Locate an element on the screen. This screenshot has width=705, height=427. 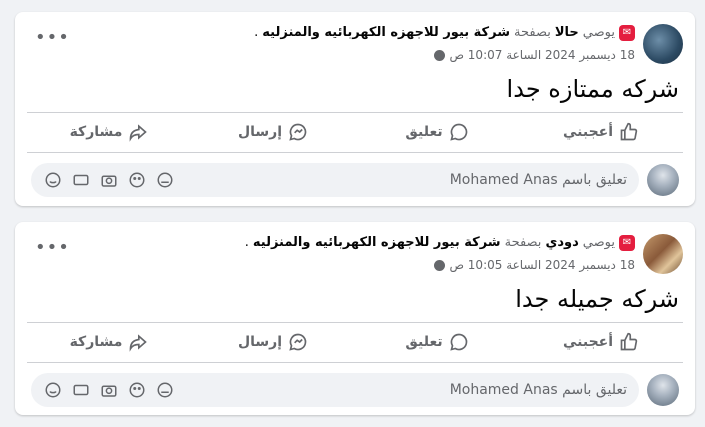
author-name: حالا is located at coordinates (567, 33).